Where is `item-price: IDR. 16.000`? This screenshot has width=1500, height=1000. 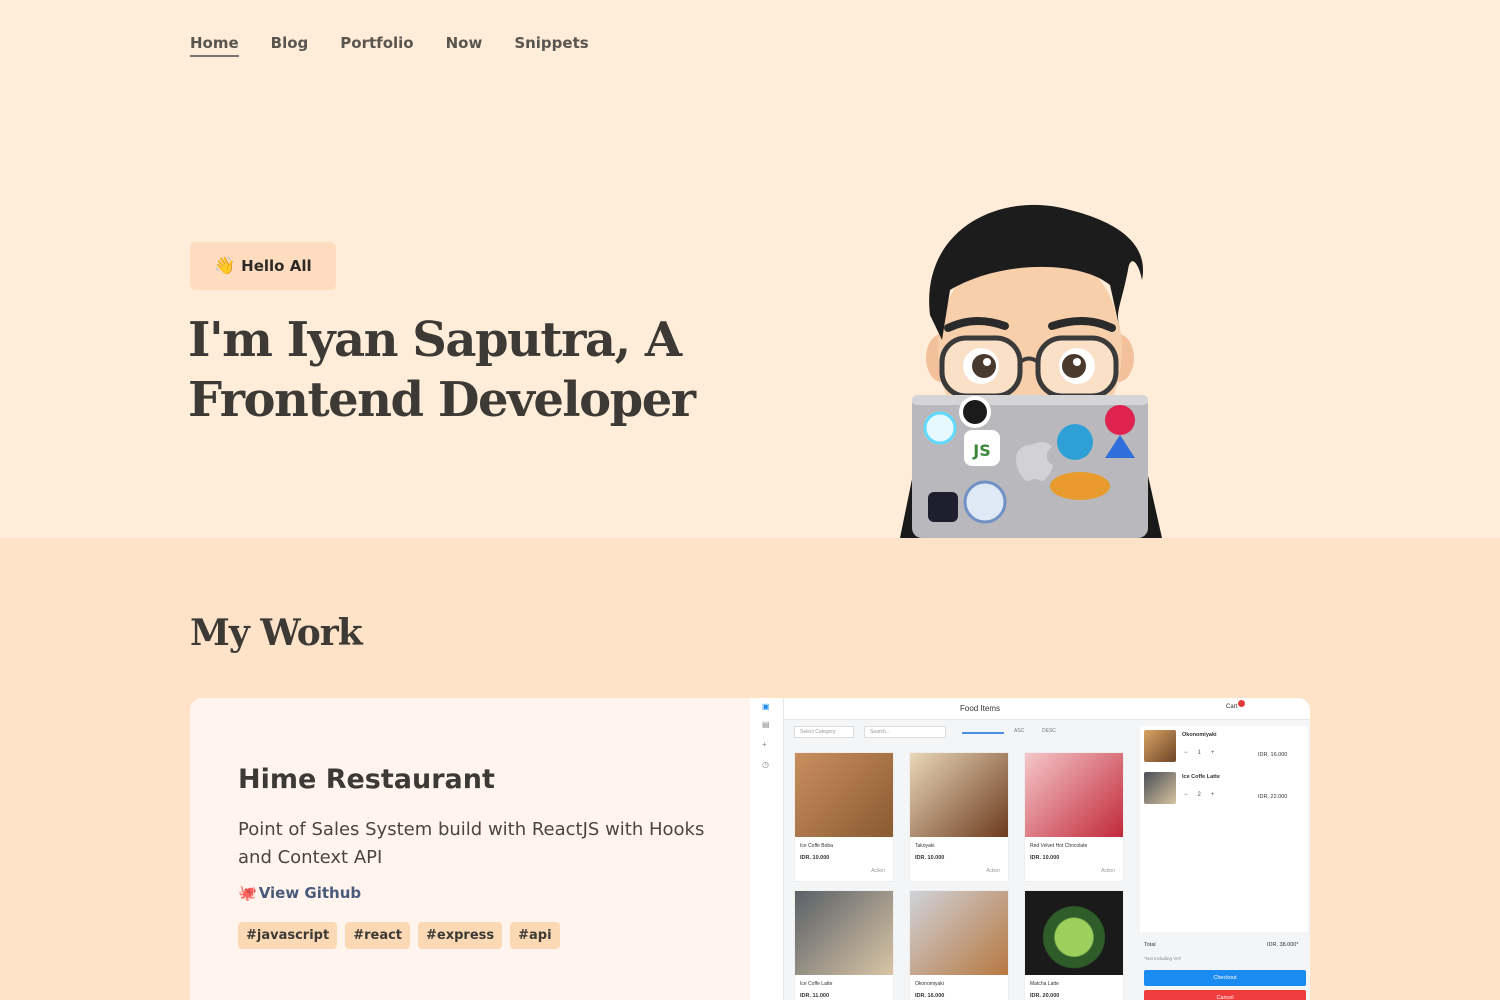
item-price: IDR. 16.000 is located at coordinates (930, 996).